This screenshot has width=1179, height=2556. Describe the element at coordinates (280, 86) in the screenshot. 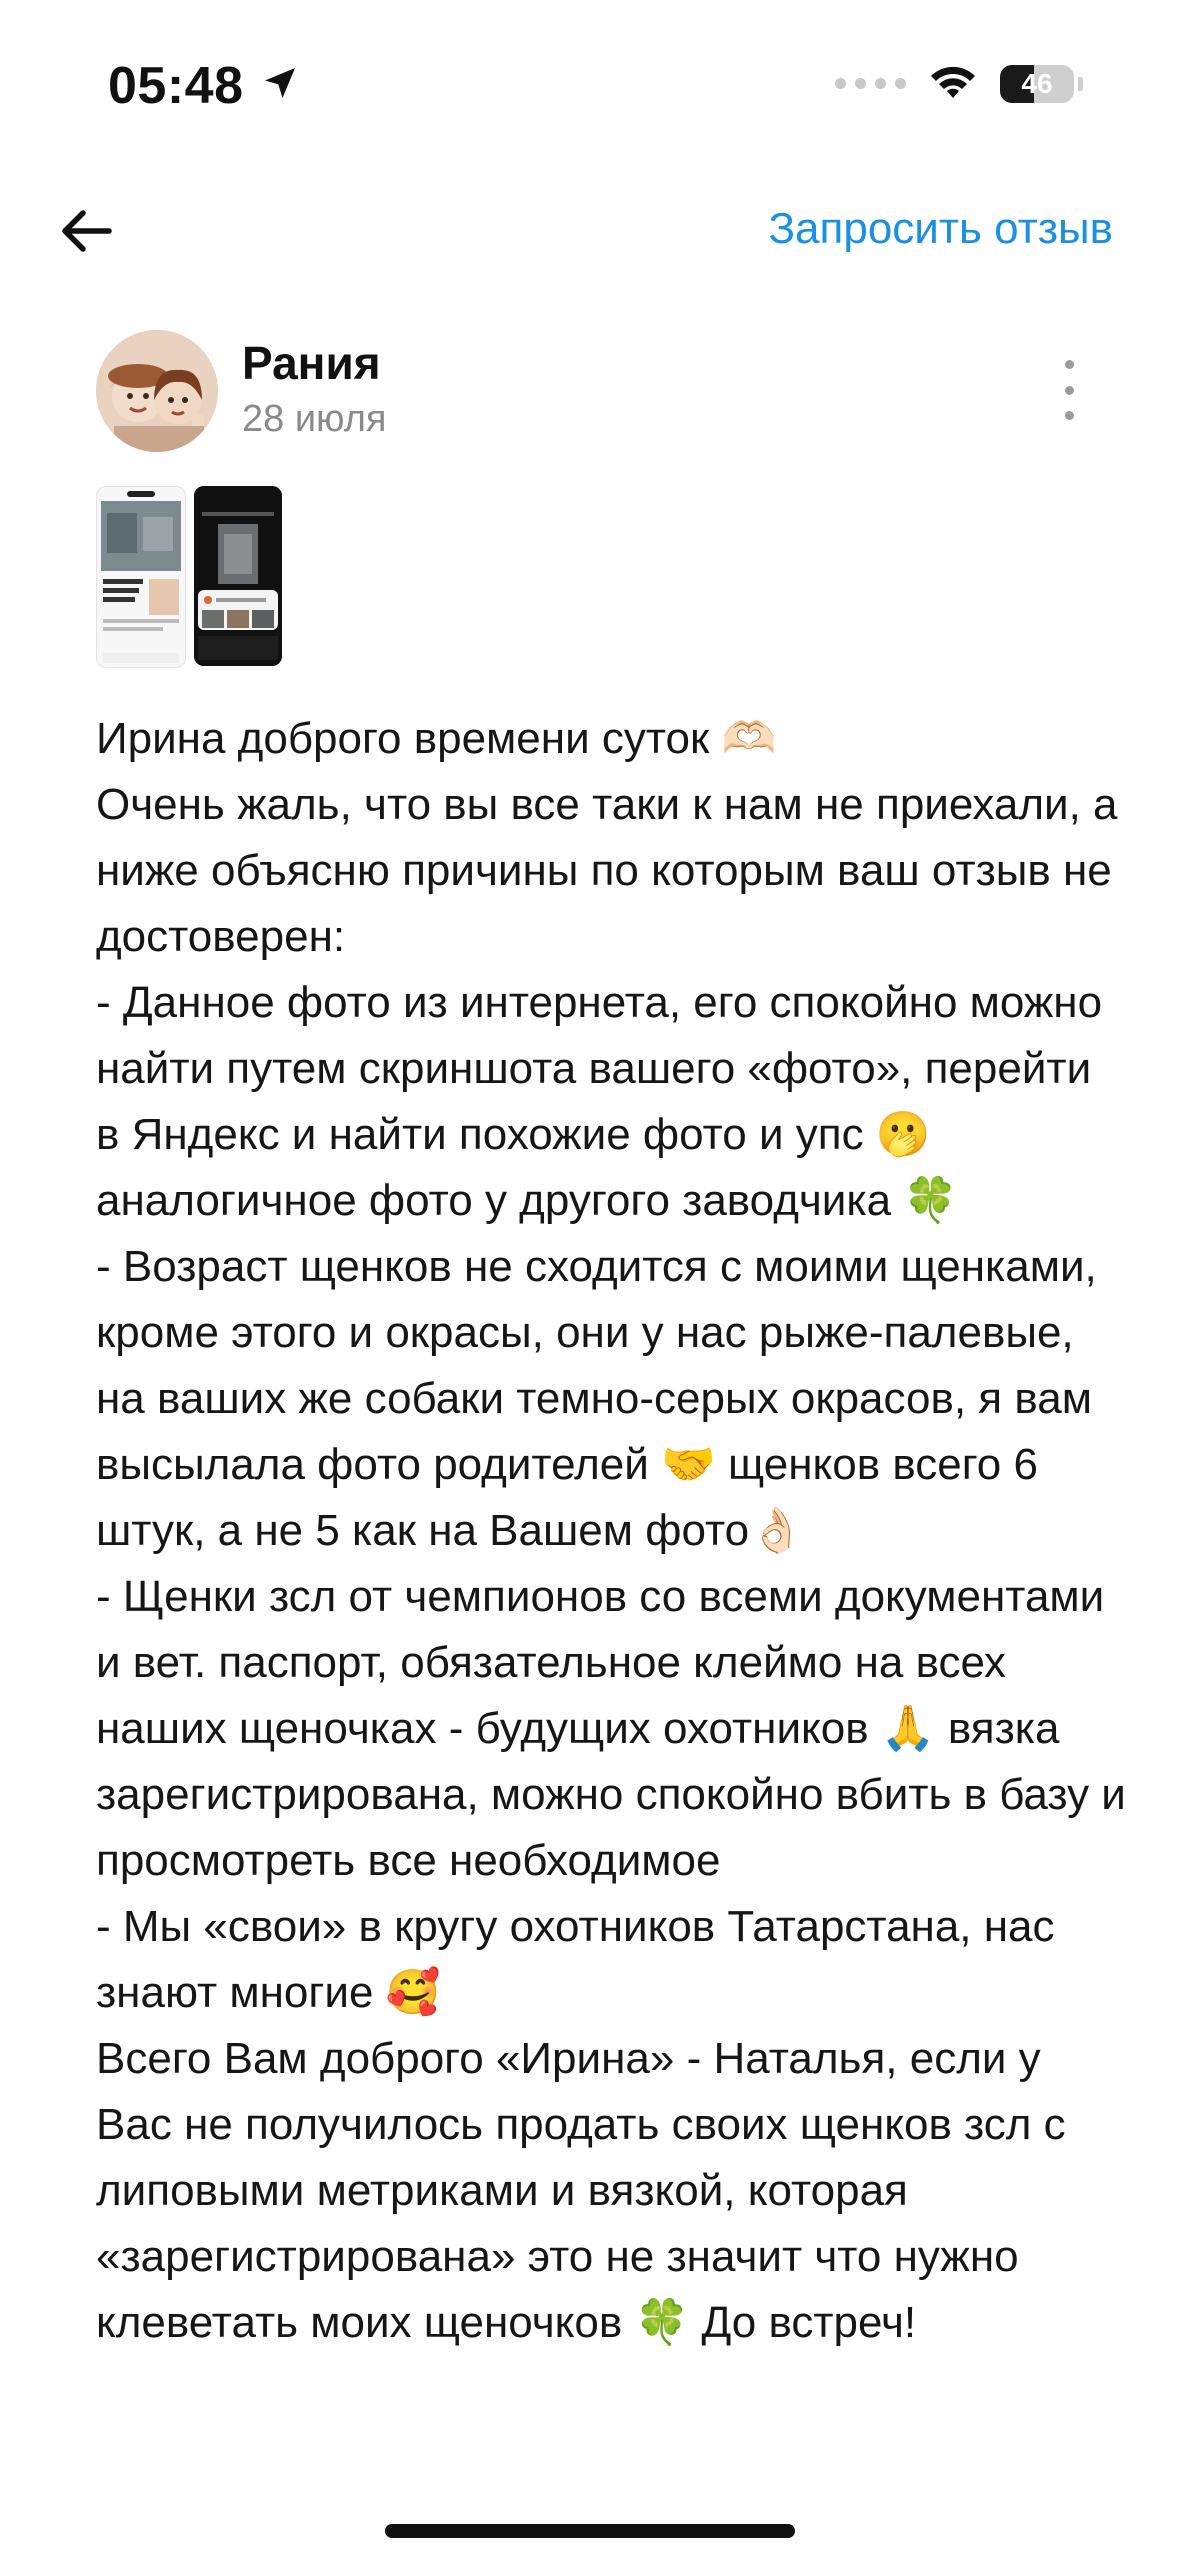

I see `location-arrow-icon` at that location.